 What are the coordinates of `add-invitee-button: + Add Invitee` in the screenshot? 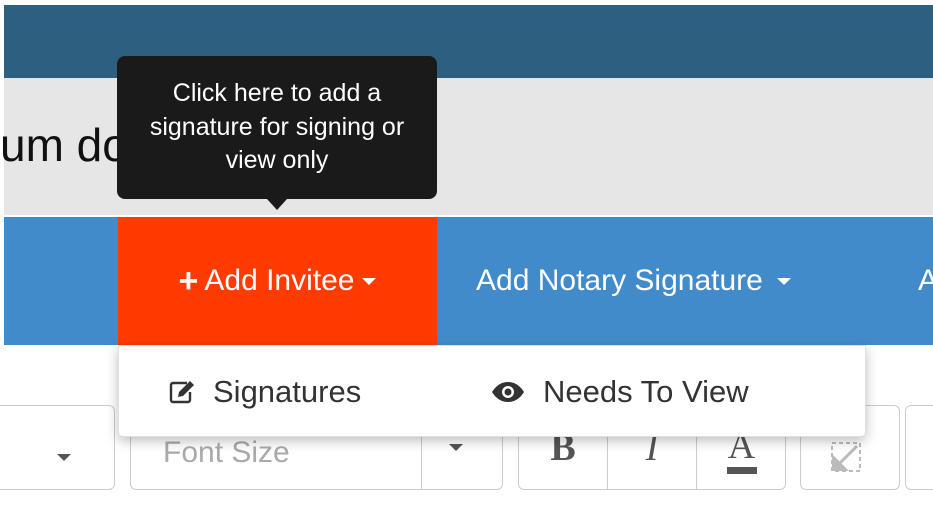 It's located at (277, 281).